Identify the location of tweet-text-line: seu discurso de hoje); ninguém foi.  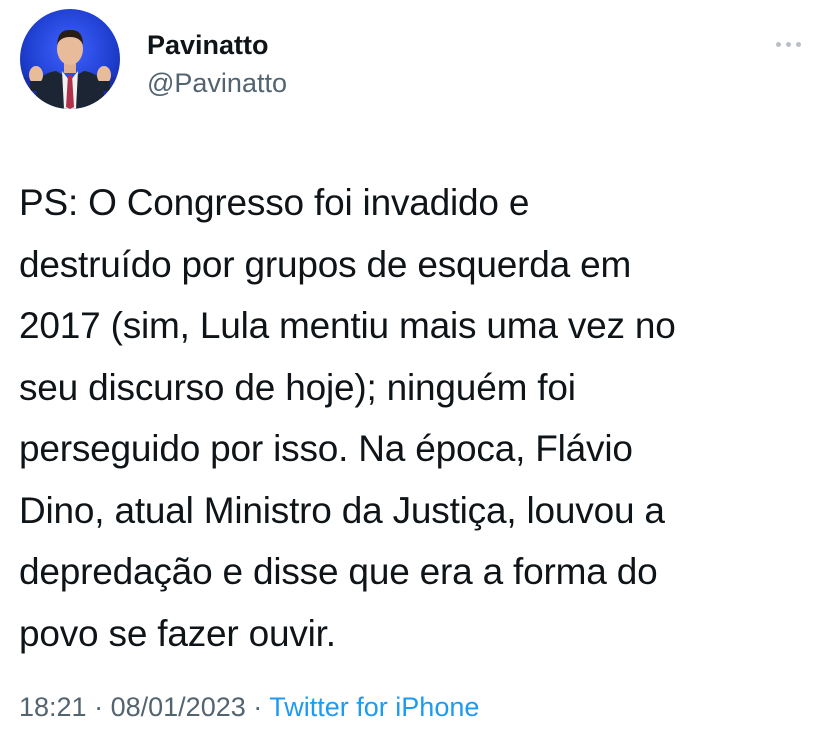
(297, 387).